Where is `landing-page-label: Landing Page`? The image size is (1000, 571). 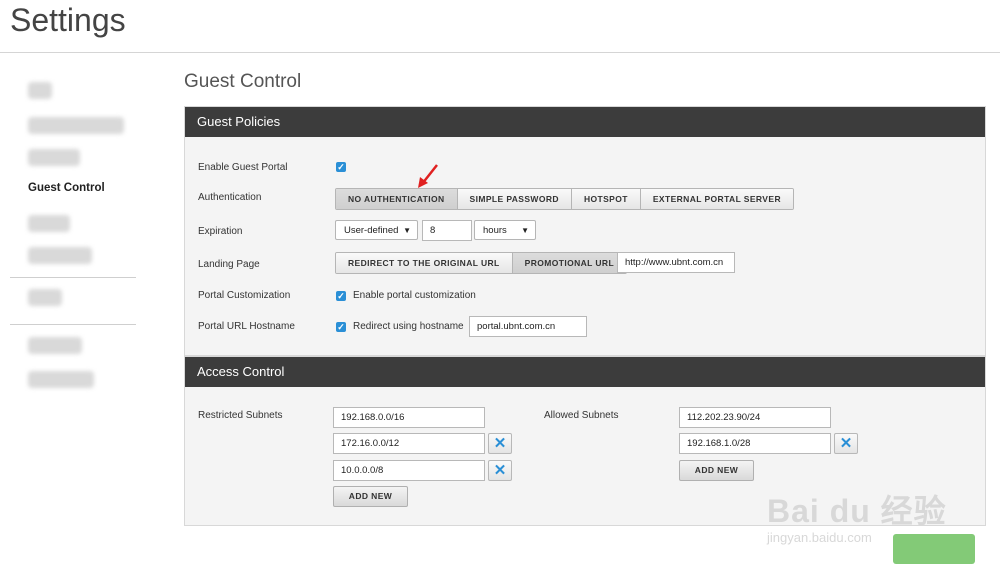 landing-page-label: Landing Page is located at coordinates (229, 264).